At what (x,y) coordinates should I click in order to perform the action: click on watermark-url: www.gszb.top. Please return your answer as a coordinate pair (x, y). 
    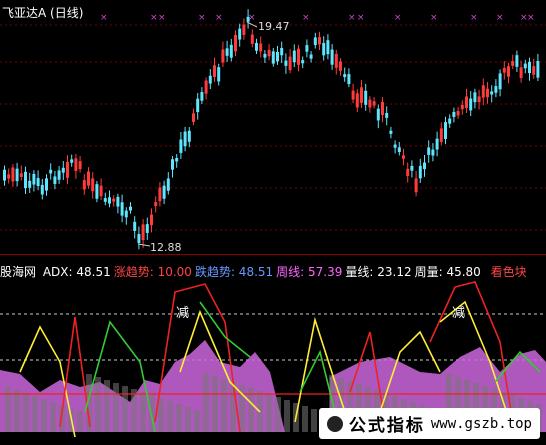
    Looking at the image, I should click on (481, 423).